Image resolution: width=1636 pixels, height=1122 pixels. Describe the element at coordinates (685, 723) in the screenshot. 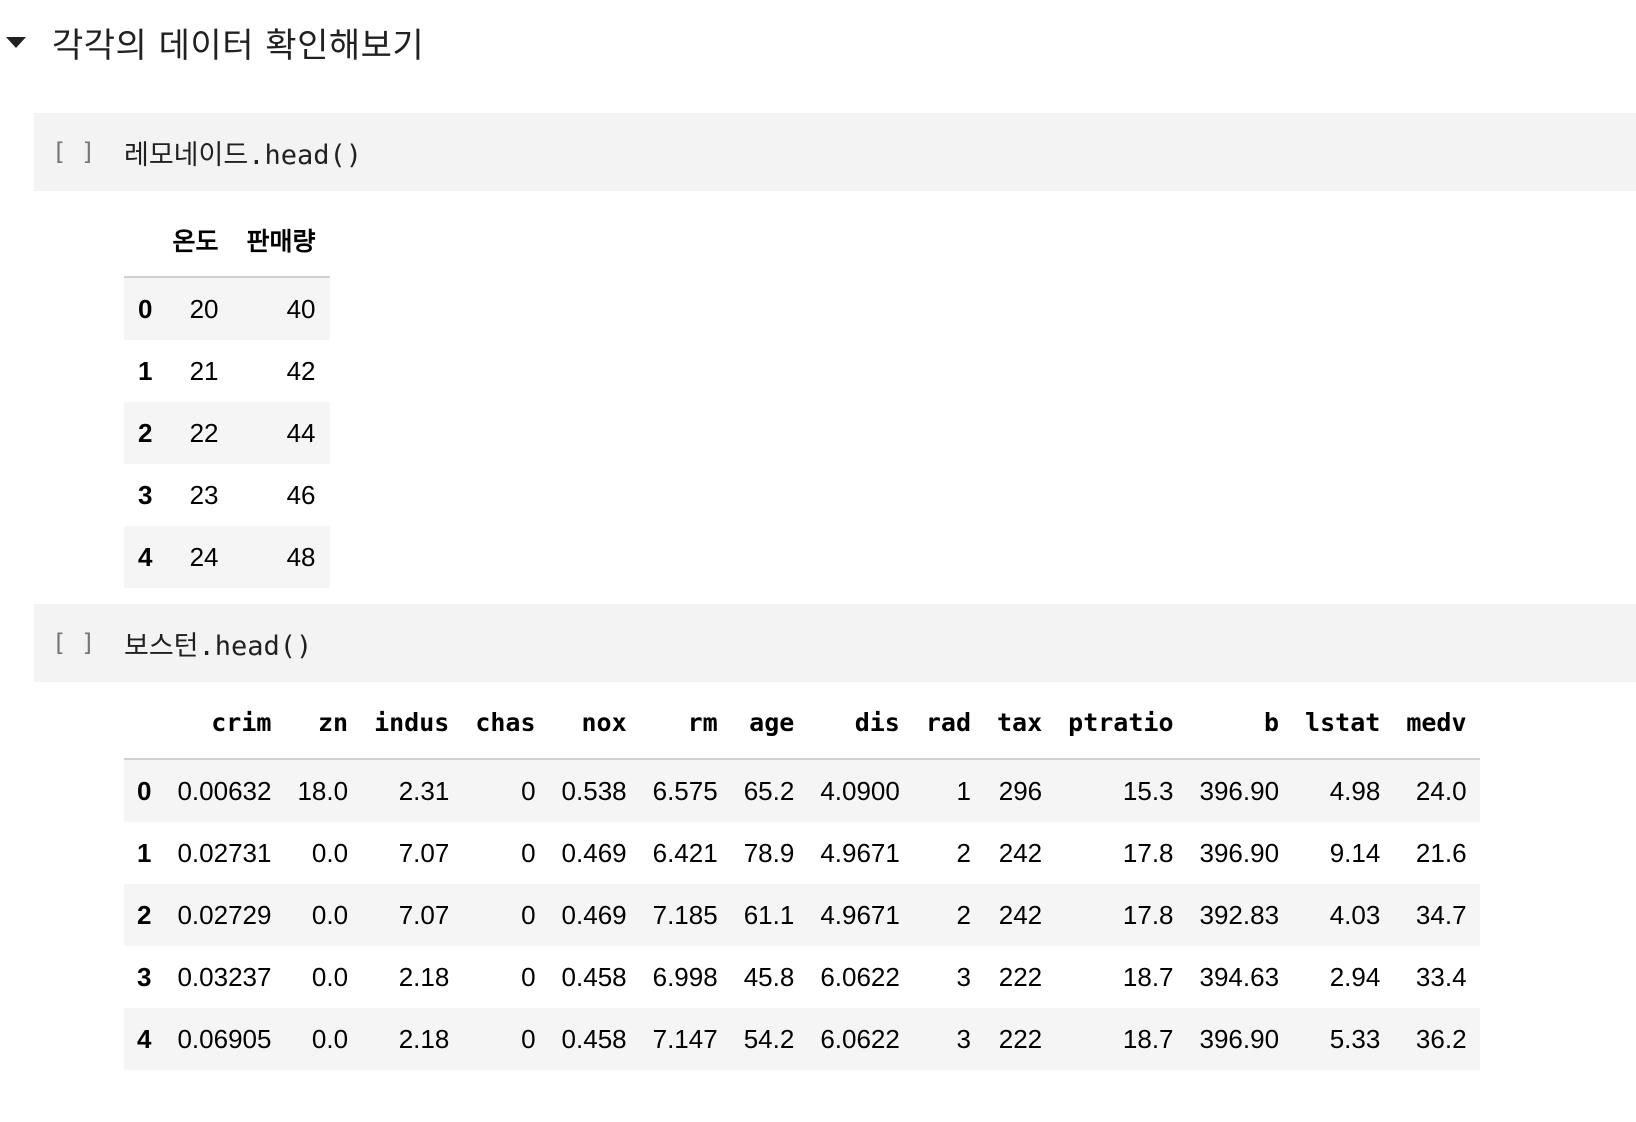

I see `column-header: rm` at that location.